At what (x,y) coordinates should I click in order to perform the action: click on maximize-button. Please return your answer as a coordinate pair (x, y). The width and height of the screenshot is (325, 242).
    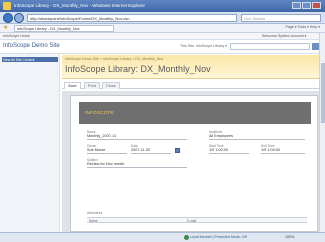
    Looking at the image, I should click on (306, 5).